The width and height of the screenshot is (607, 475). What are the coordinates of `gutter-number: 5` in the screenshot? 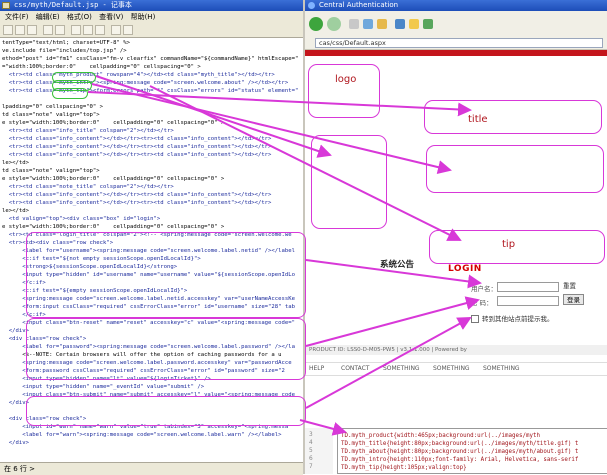 It's located at (311, 451).